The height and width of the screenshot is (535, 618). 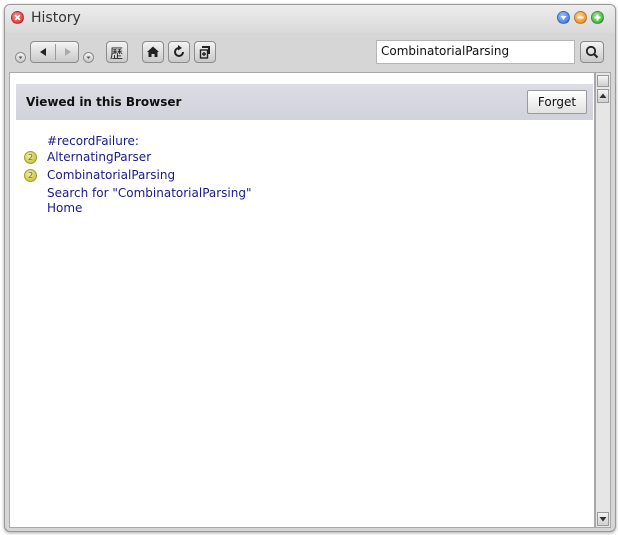 I want to click on history-icon: 歷, so click(x=117, y=54).